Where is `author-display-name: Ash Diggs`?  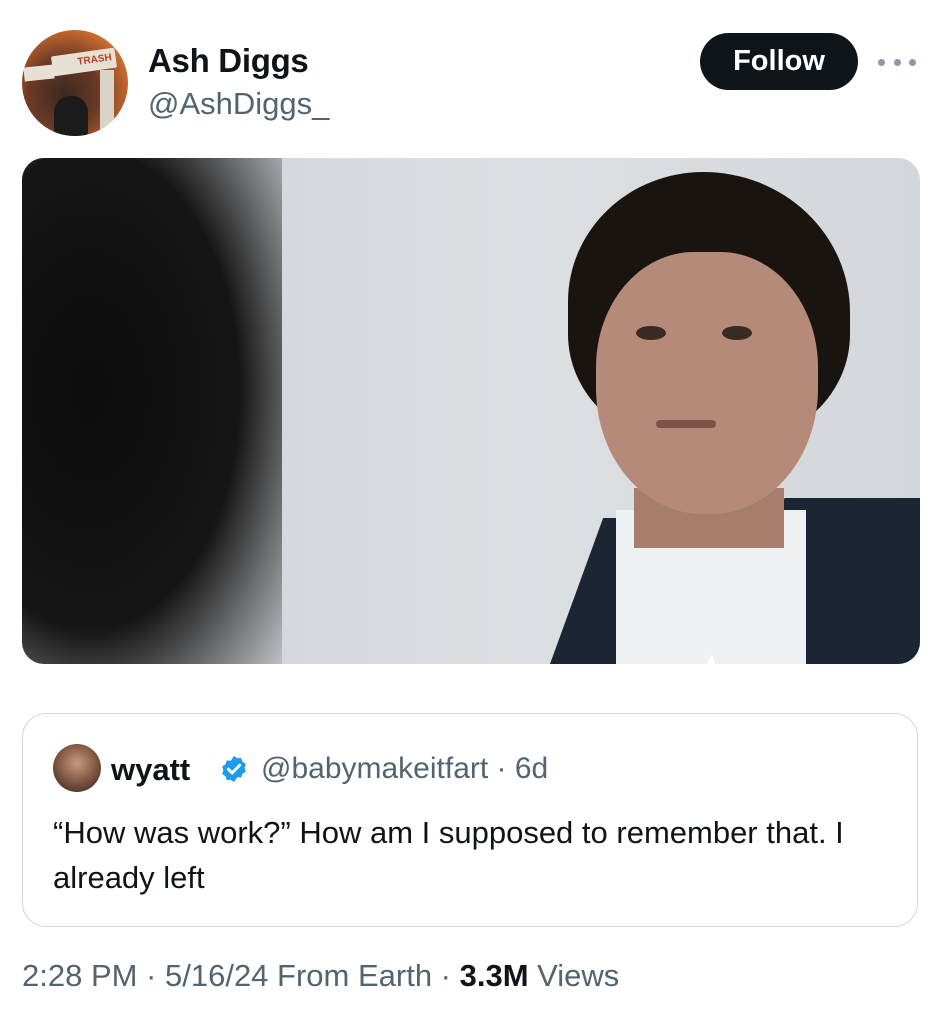
author-display-name: Ash Diggs is located at coordinates (228, 61).